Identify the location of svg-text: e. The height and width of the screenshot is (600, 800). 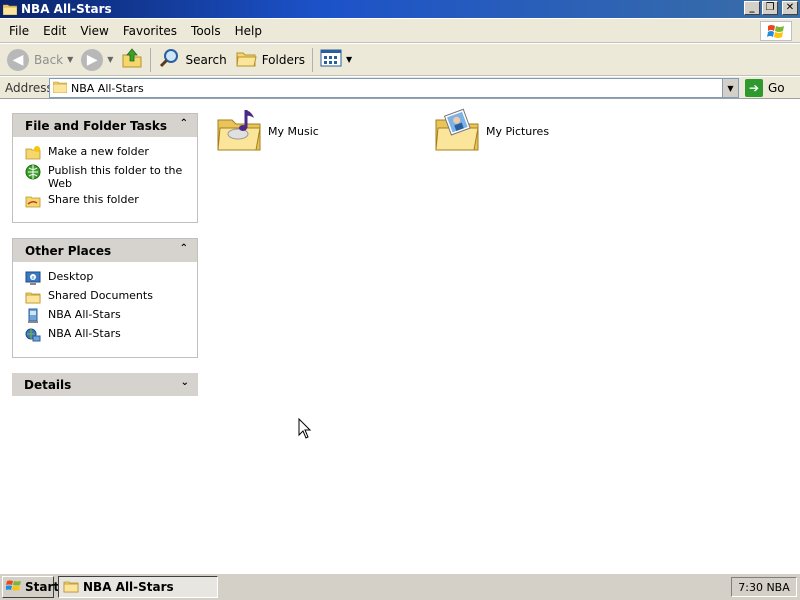
(32, 278).